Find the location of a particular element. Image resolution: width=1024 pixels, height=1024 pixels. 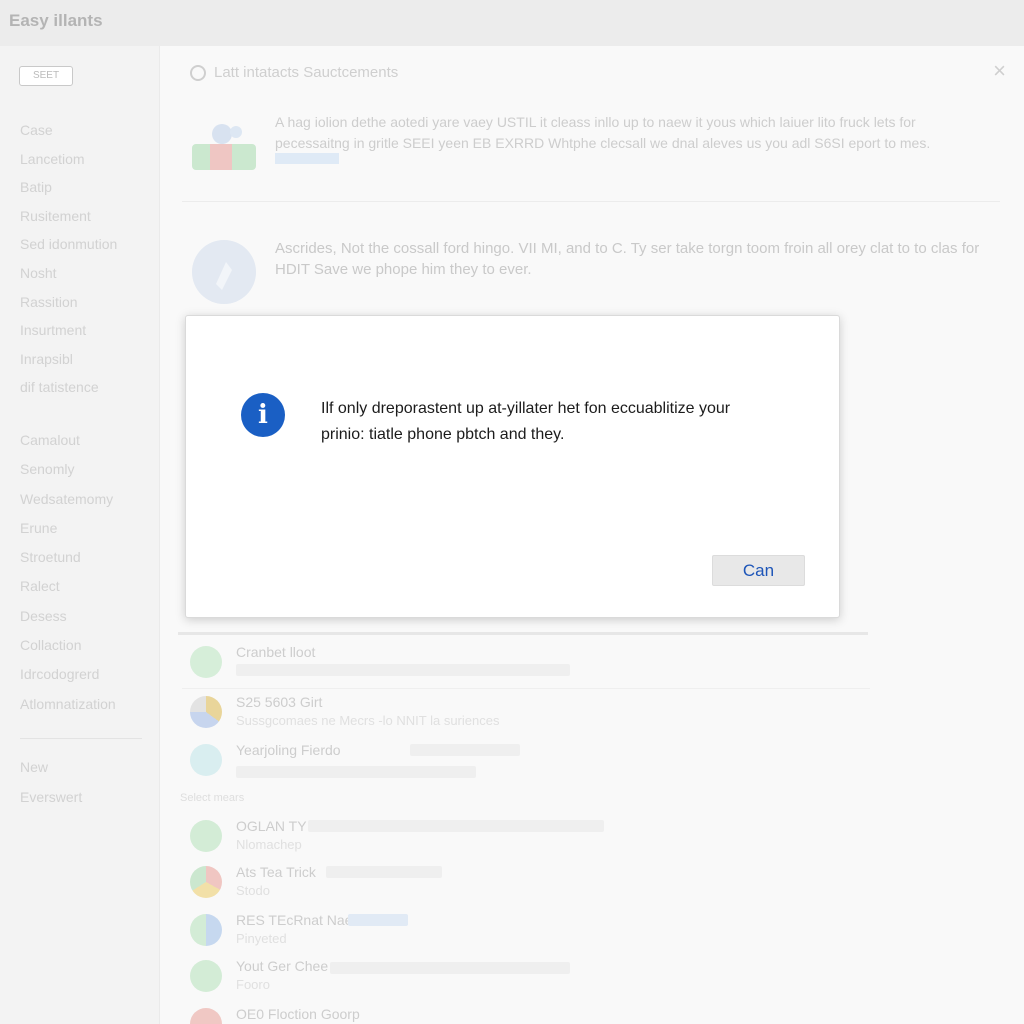

sidebar-item: Batip is located at coordinates (85, 187).